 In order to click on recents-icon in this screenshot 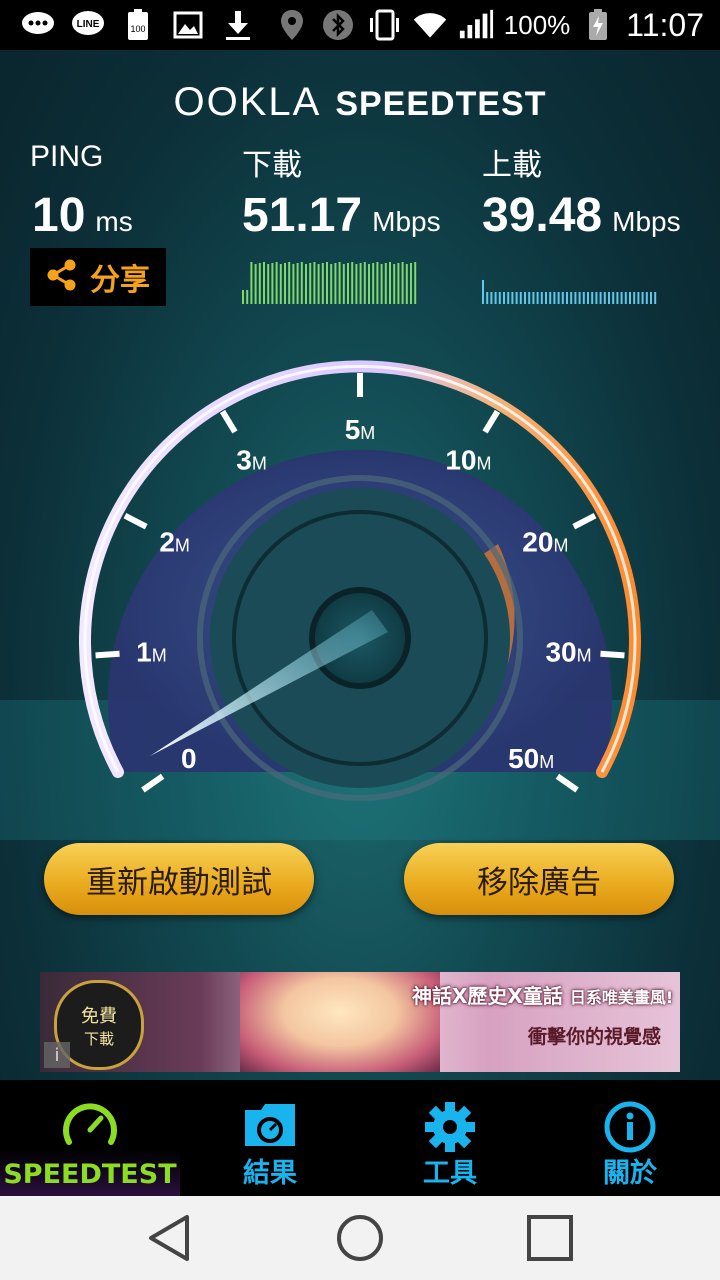, I will do `click(550, 1240)`.